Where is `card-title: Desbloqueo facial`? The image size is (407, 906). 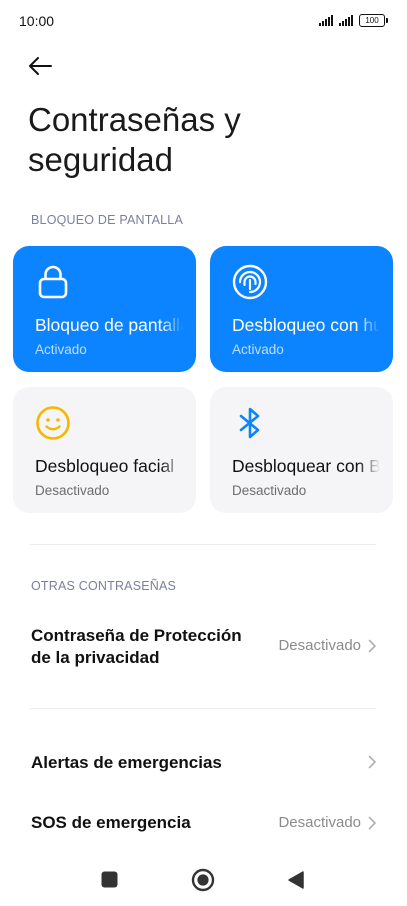
card-title: Desbloqueo facial is located at coordinates (105, 466).